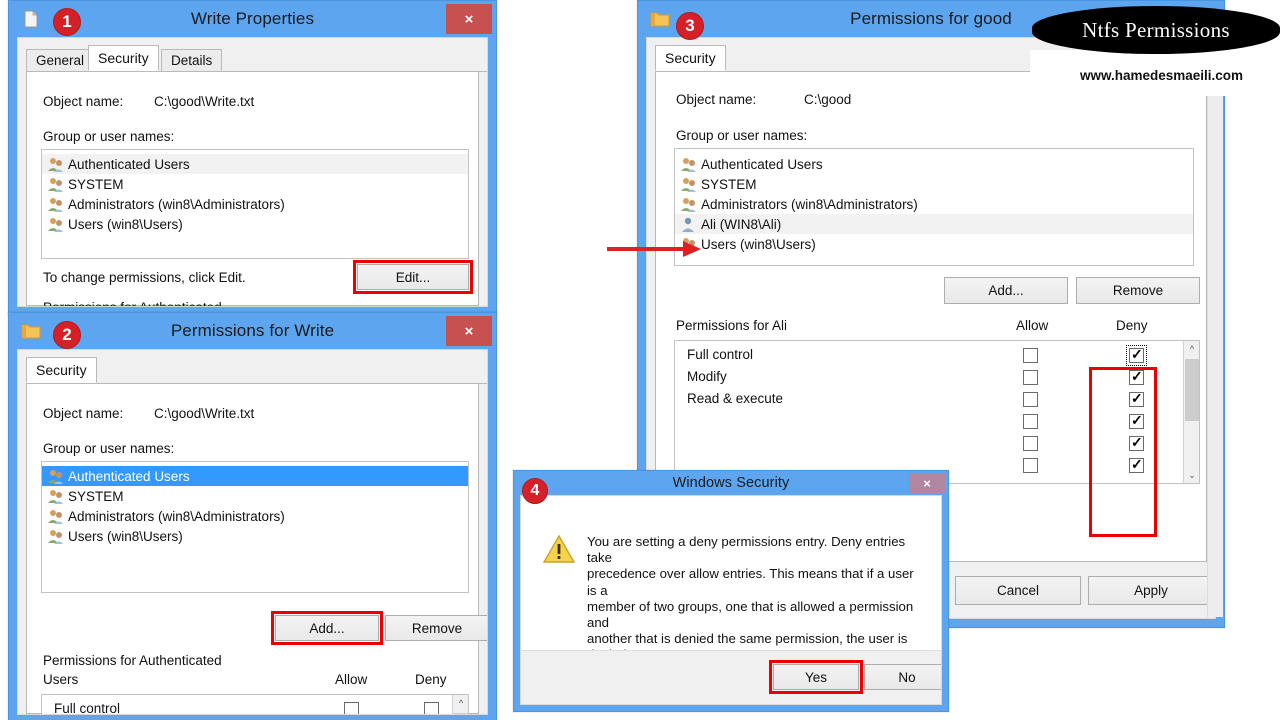 The width and height of the screenshot is (1280, 720). Describe the element at coordinates (731, 483) in the screenshot. I see `window4-title: Windows Security` at that location.